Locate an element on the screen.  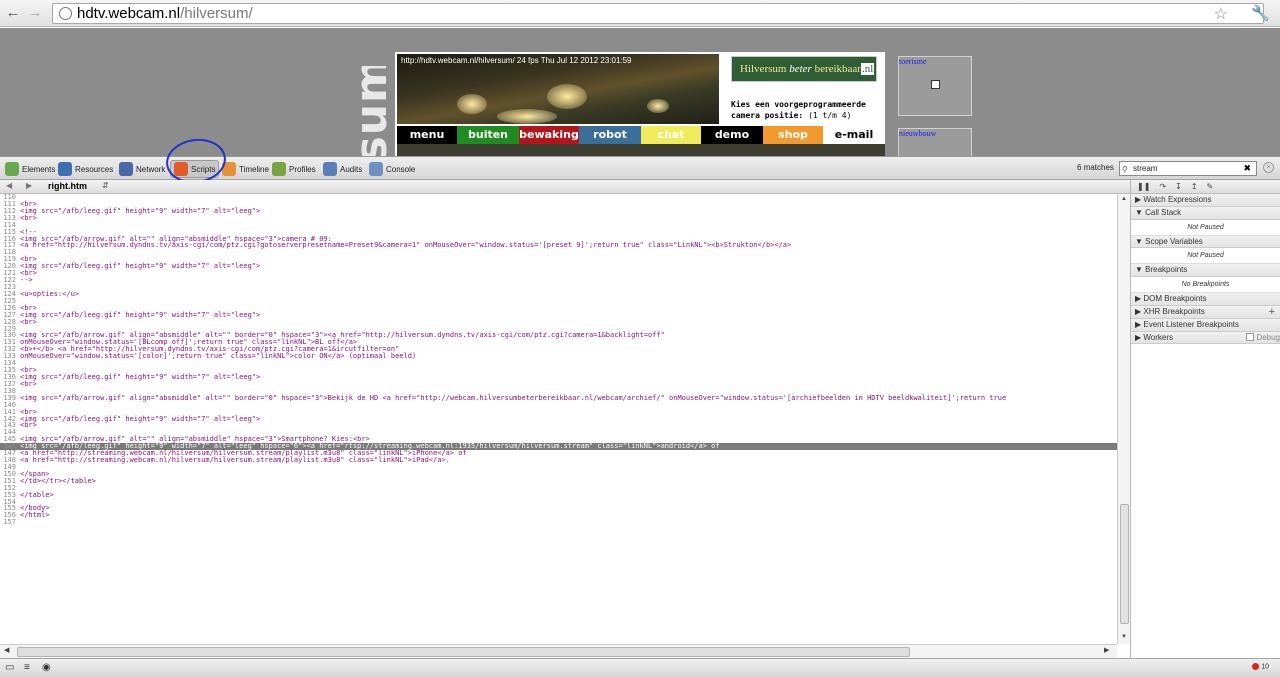
error-count: 10 is located at coordinates (1260, 666).